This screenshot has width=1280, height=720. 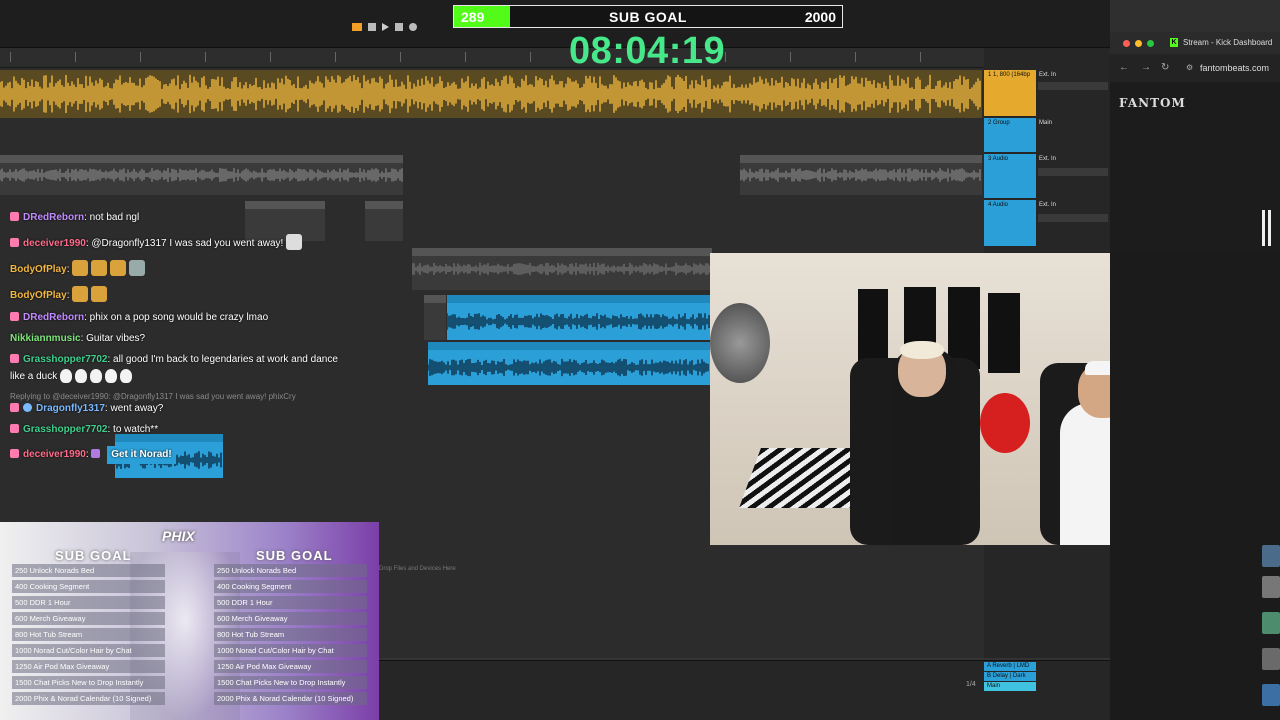 What do you see at coordinates (1010, 686) in the screenshot?
I see `master-track: Main` at bounding box center [1010, 686].